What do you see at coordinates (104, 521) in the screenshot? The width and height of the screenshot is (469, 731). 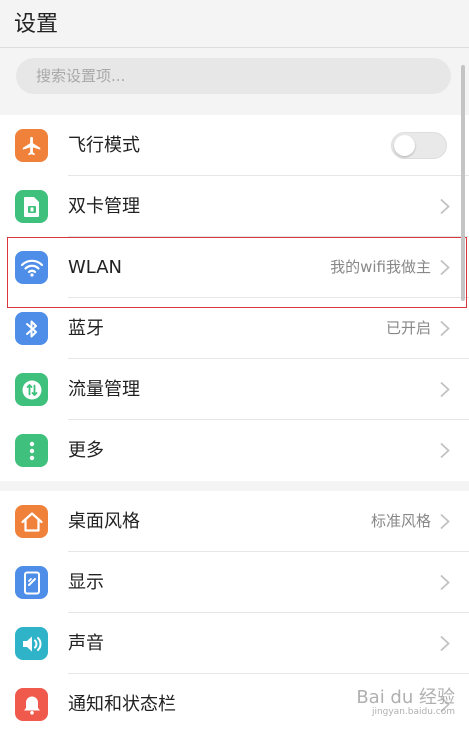 I see `settings-item-label: 桌面风格` at bounding box center [104, 521].